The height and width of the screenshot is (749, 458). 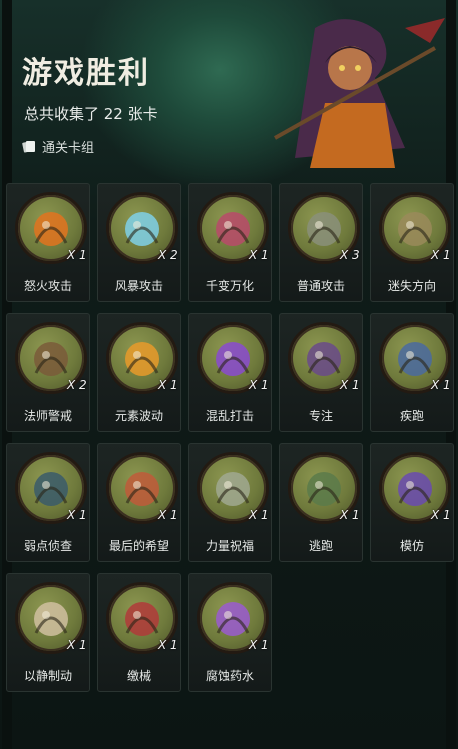 What do you see at coordinates (139, 502) in the screenshot?
I see `skill-card: X 1 最后的希望` at bounding box center [139, 502].